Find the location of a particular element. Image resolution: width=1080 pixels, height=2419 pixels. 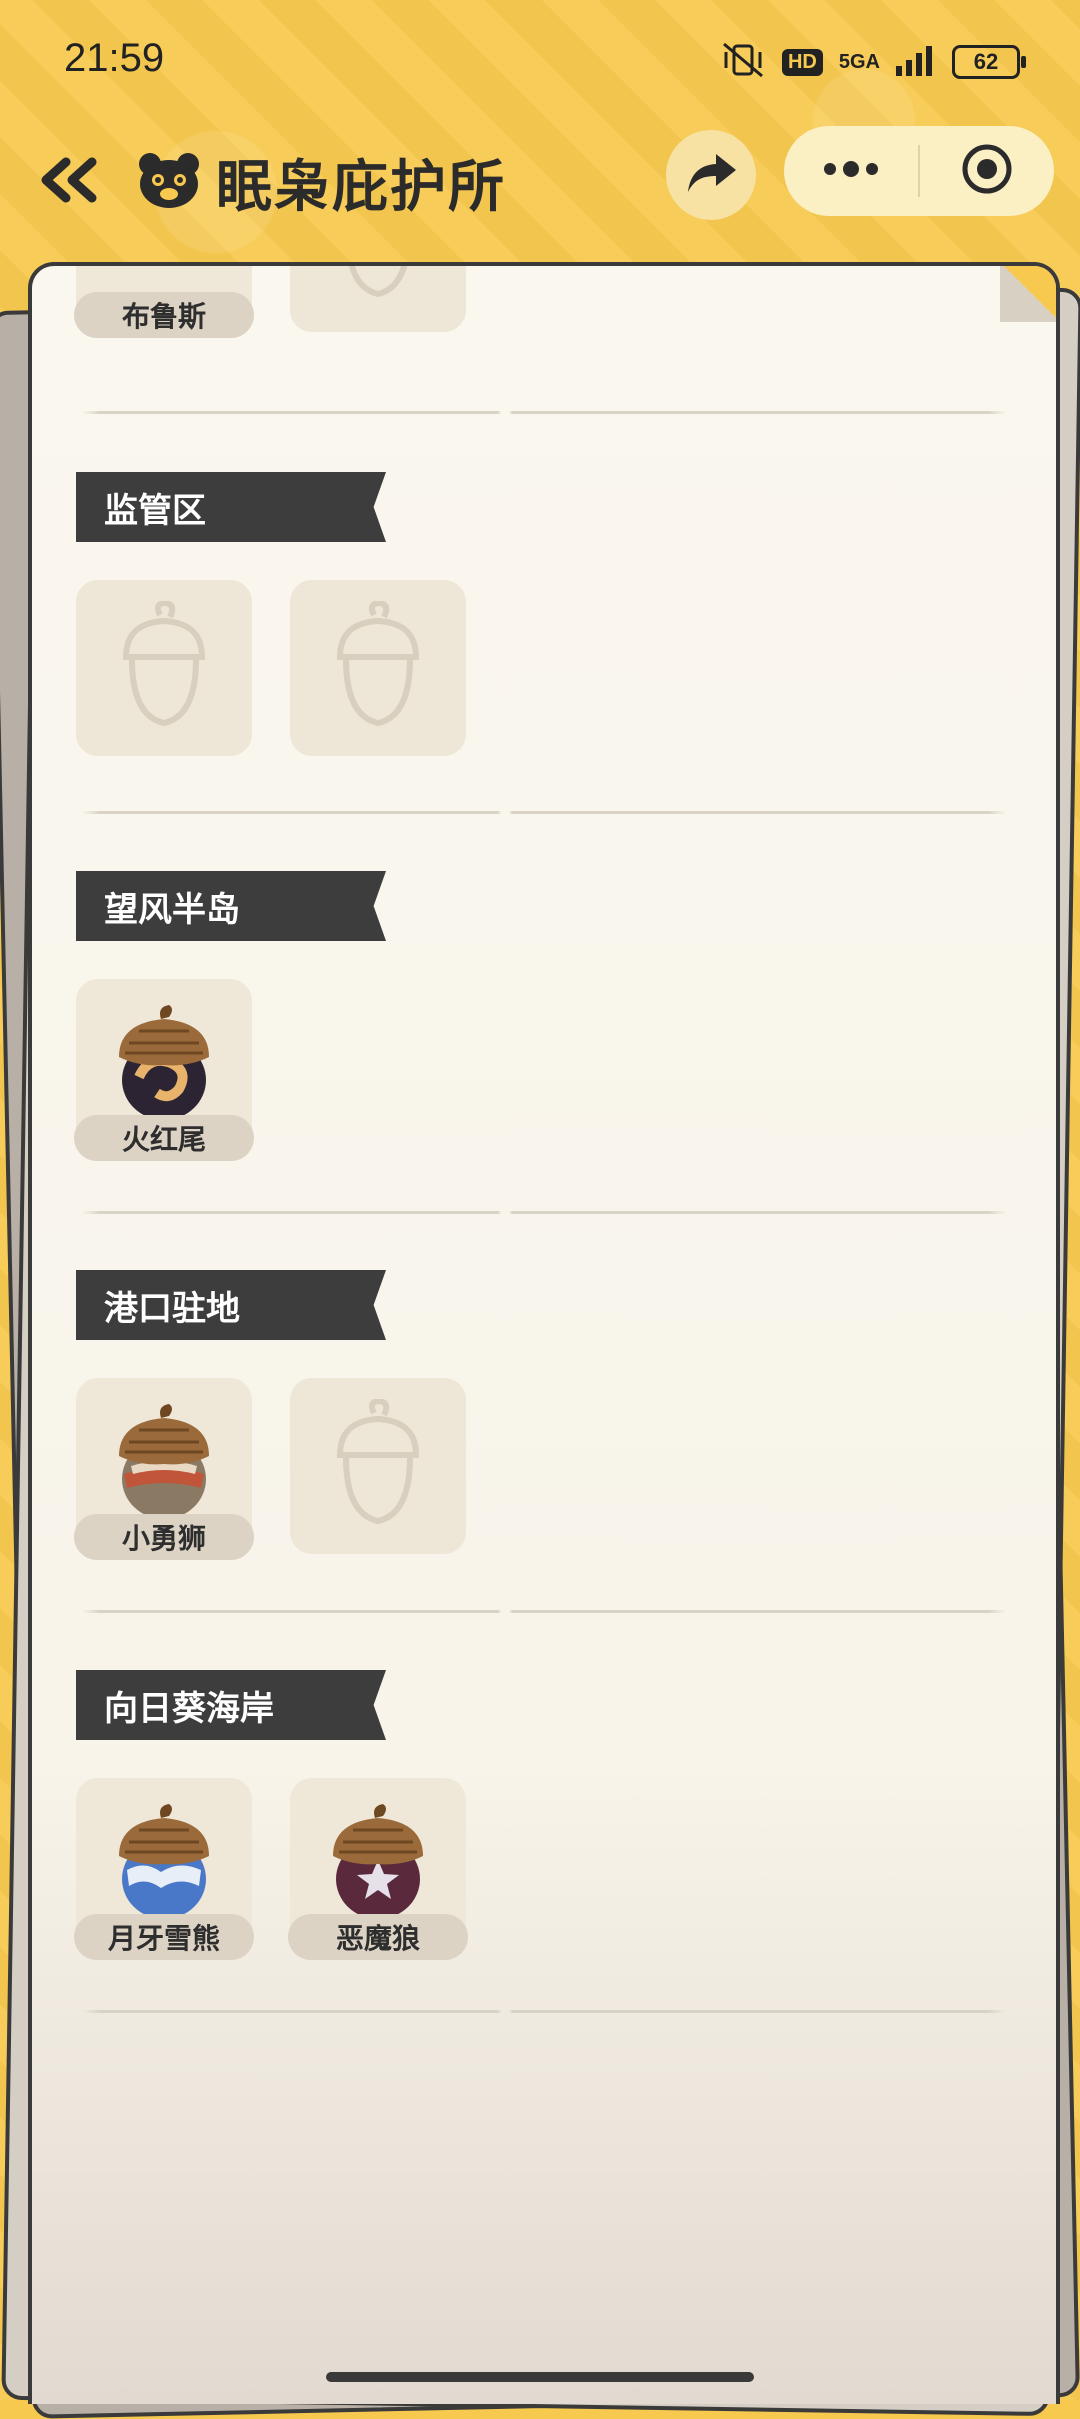

network-label: 5GA is located at coordinates (859, 62).